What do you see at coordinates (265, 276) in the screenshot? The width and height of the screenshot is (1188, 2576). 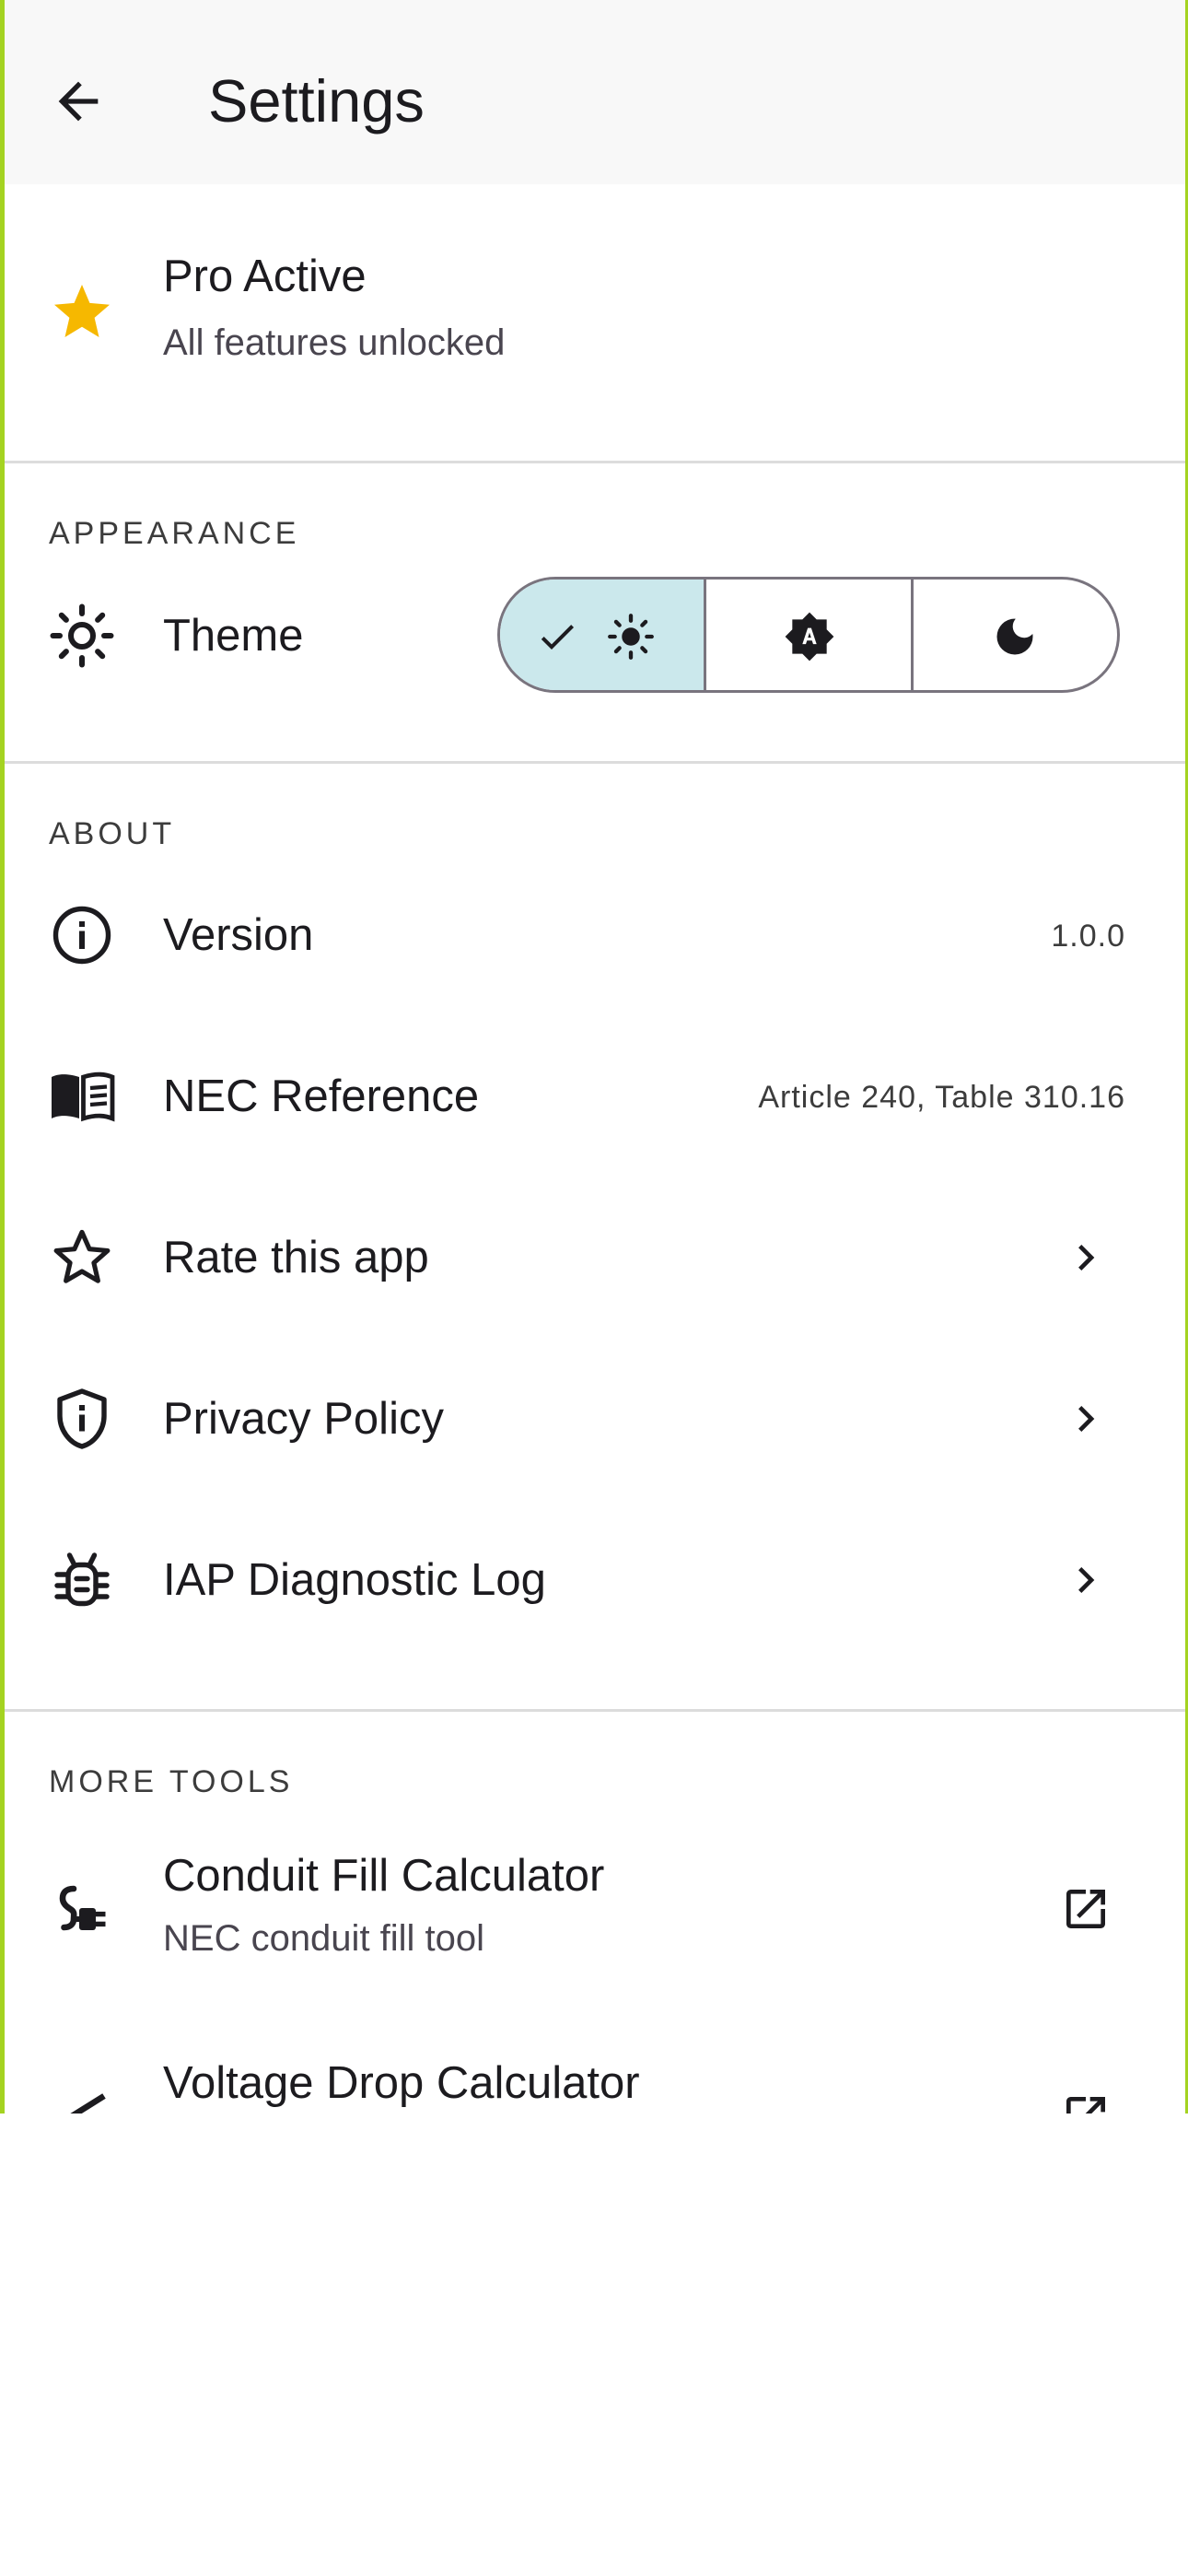 I see `pro-title: Pro Active` at bounding box center [265, 276].